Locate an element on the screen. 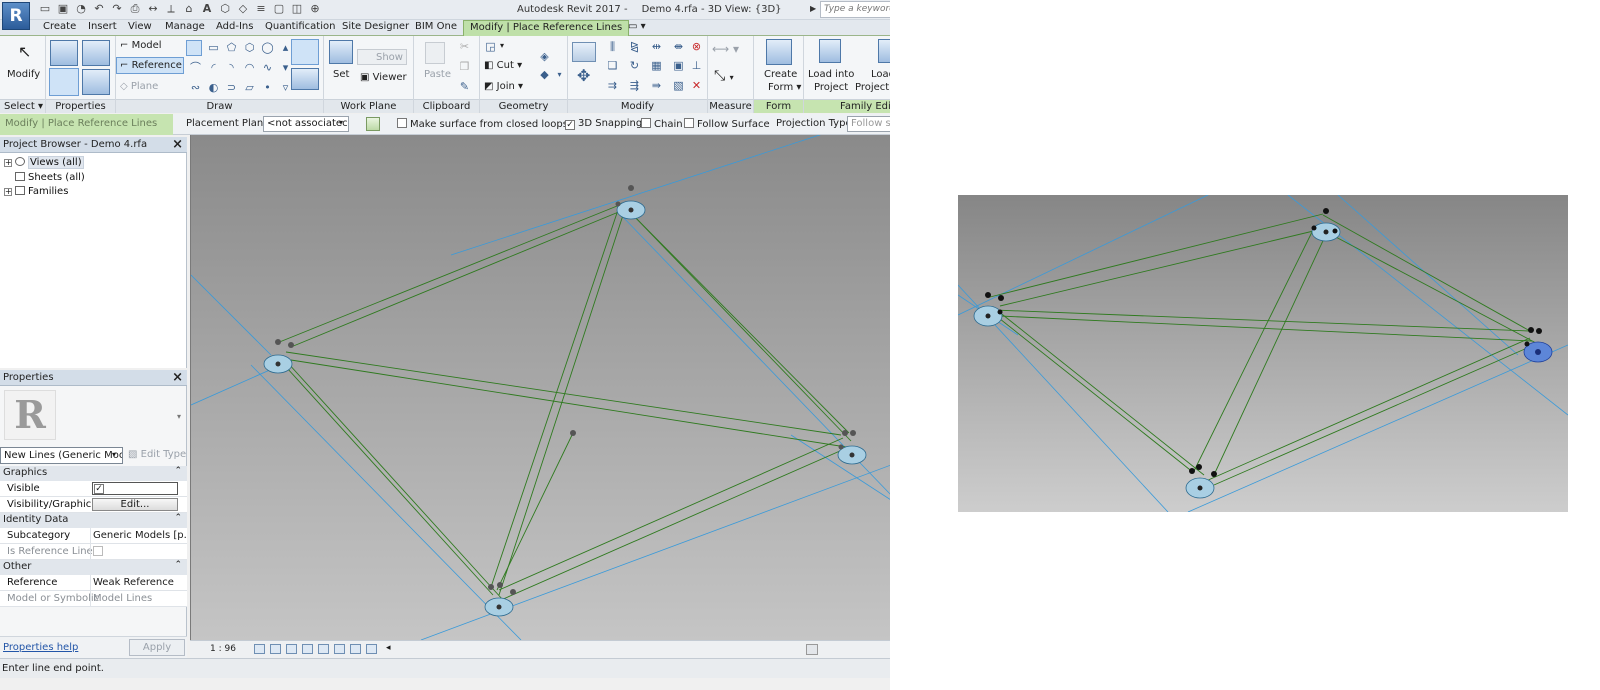 The height and width of the screenshot is (690, 1600). mirror-axis-icon: ⧎ is located at coordinates (634, 46).